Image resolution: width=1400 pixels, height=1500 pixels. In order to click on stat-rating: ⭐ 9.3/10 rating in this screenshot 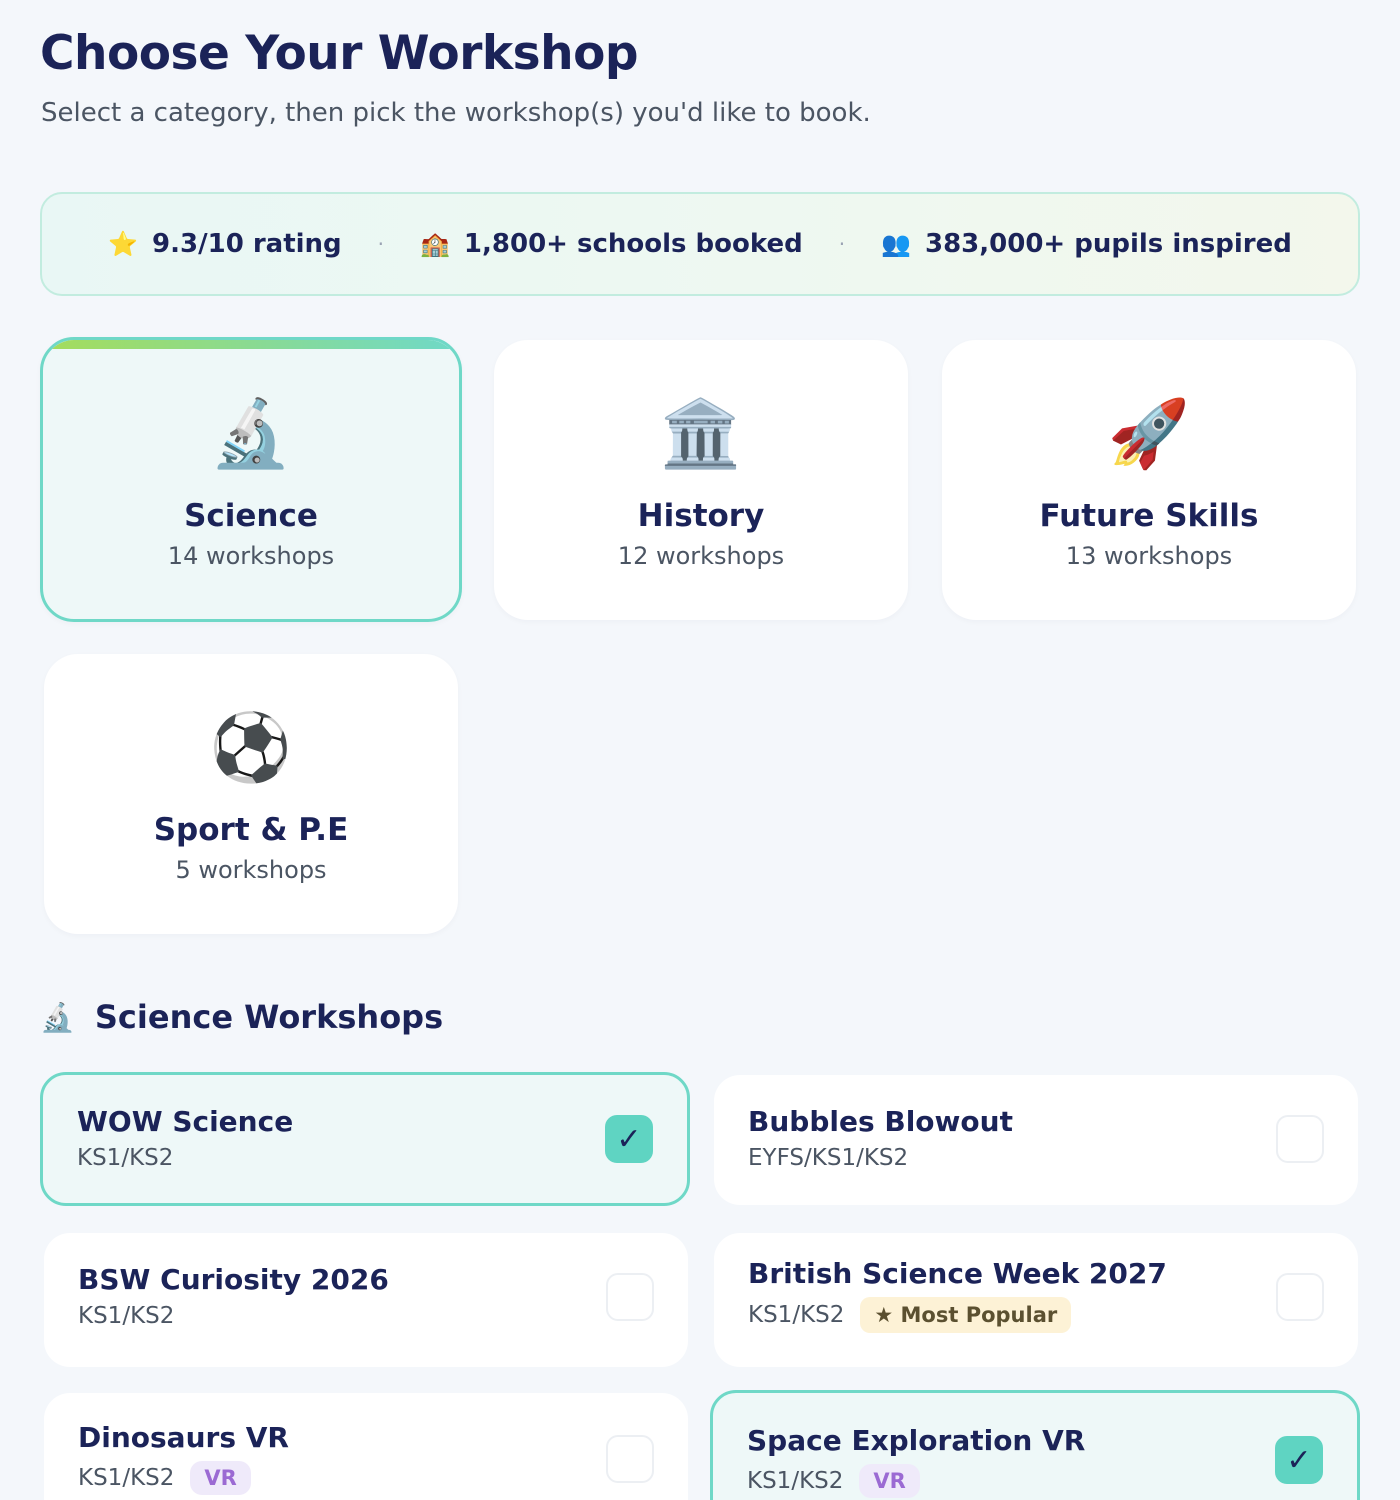, I will do `click(225, 244)`.